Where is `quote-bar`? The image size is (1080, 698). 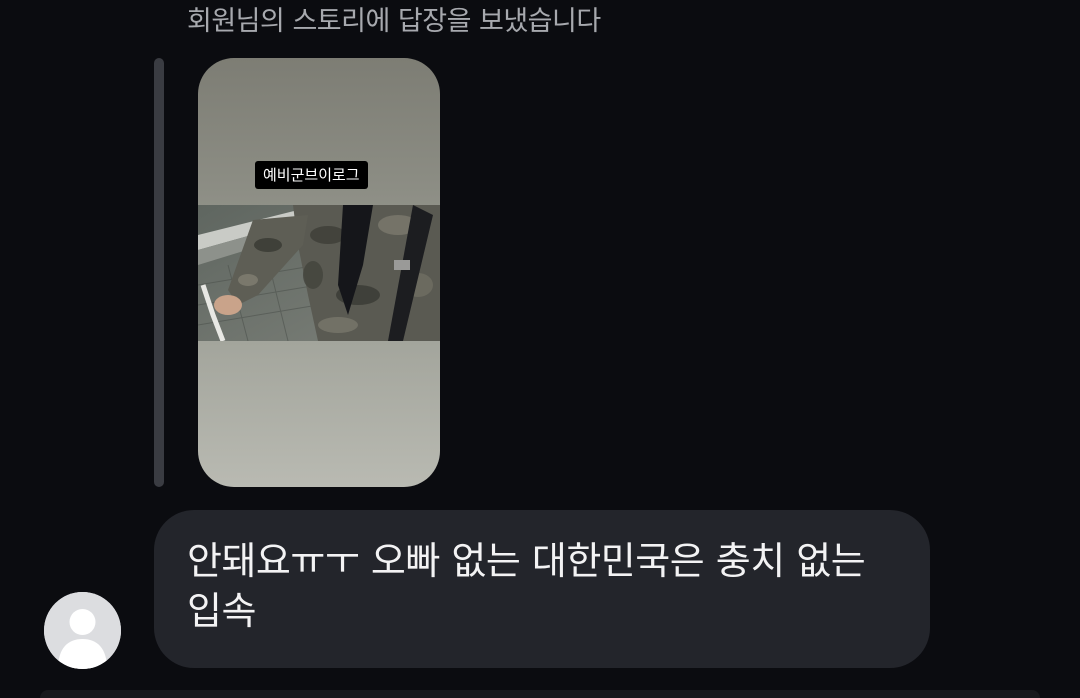 quote-bar is located at coordinates (159, 272).